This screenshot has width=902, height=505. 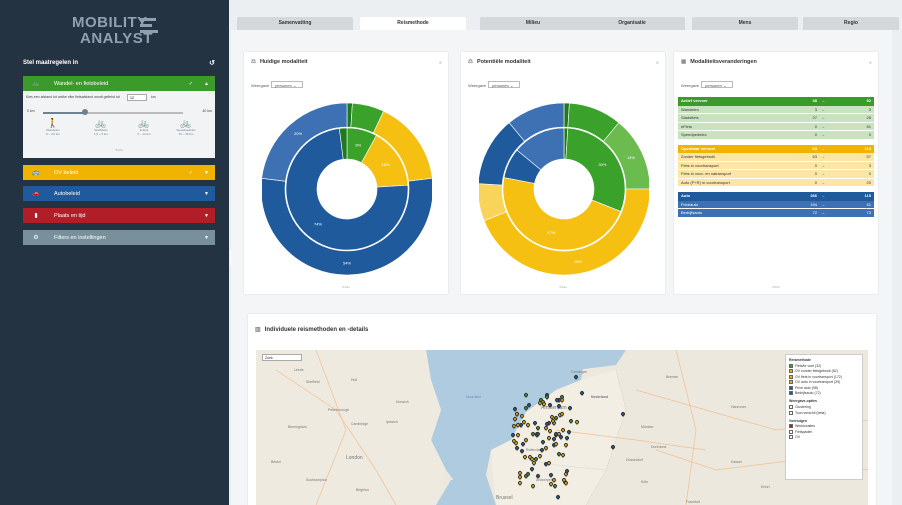 What do you see at coordinates (869, 173) in the screenshot?
I see `row-potential: 0` at bounding box center [869, 173].